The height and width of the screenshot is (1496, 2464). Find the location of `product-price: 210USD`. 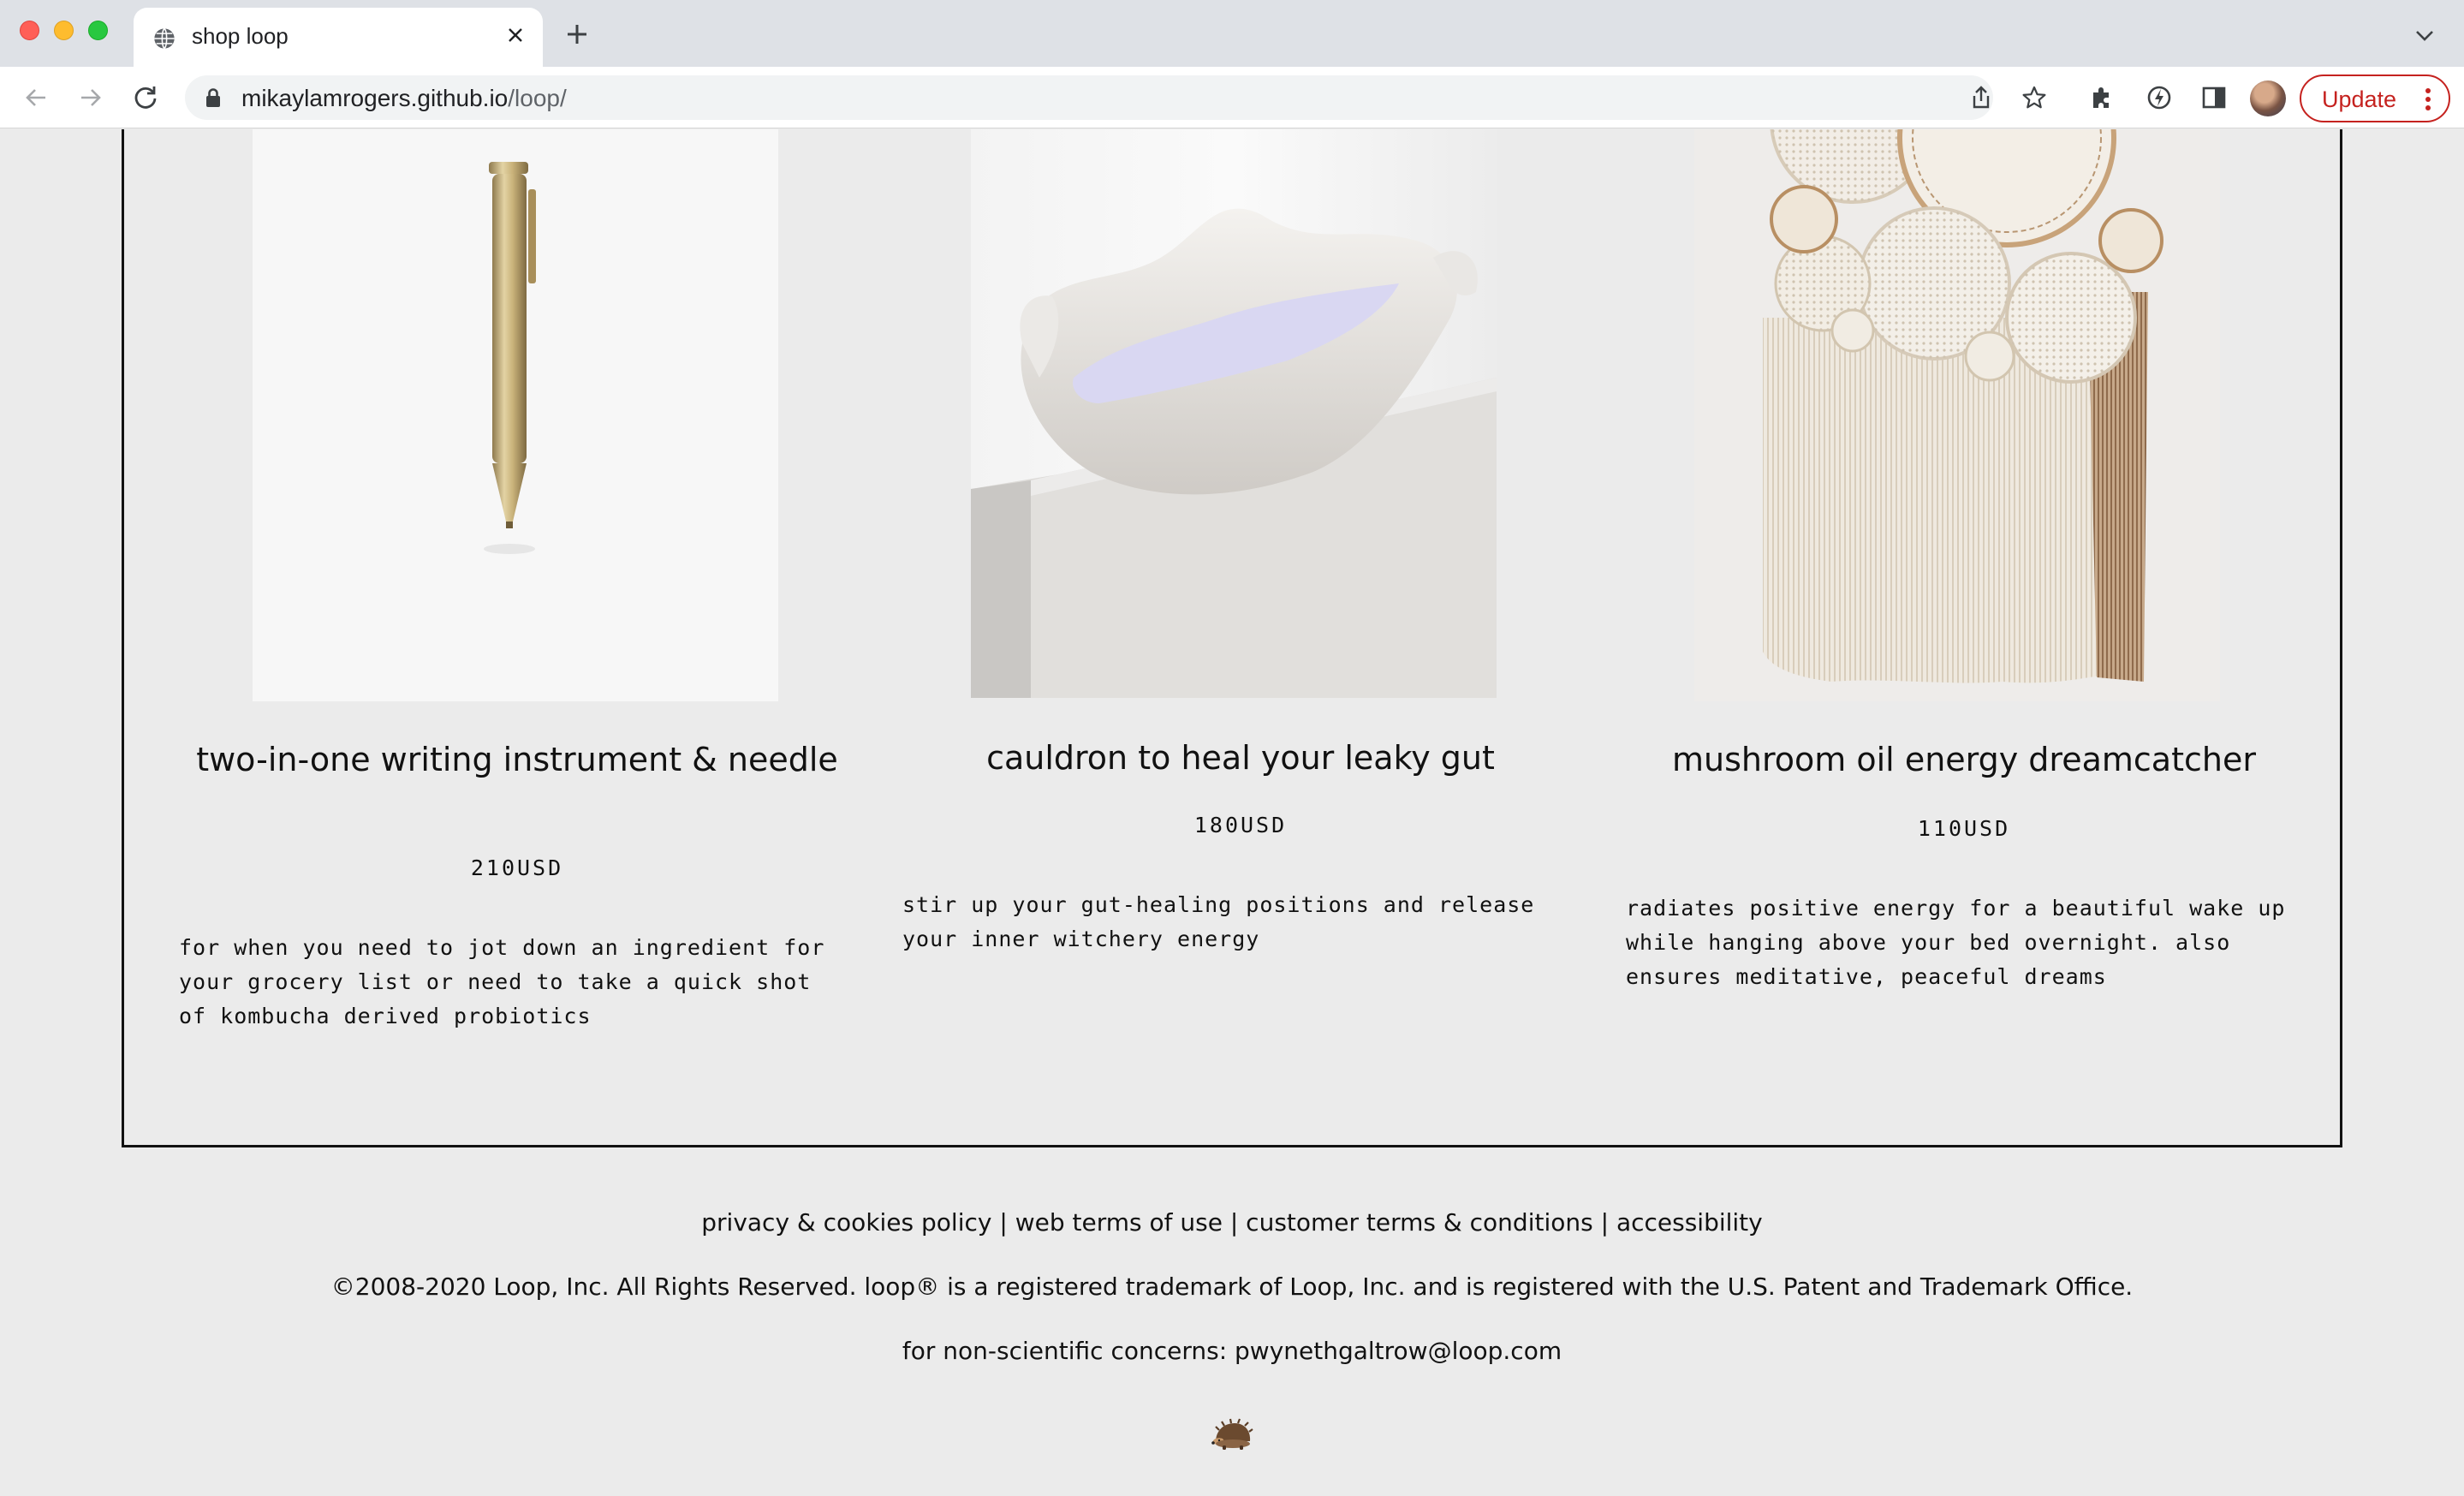

product-price: 210USD is located at coordinates (517, 867).